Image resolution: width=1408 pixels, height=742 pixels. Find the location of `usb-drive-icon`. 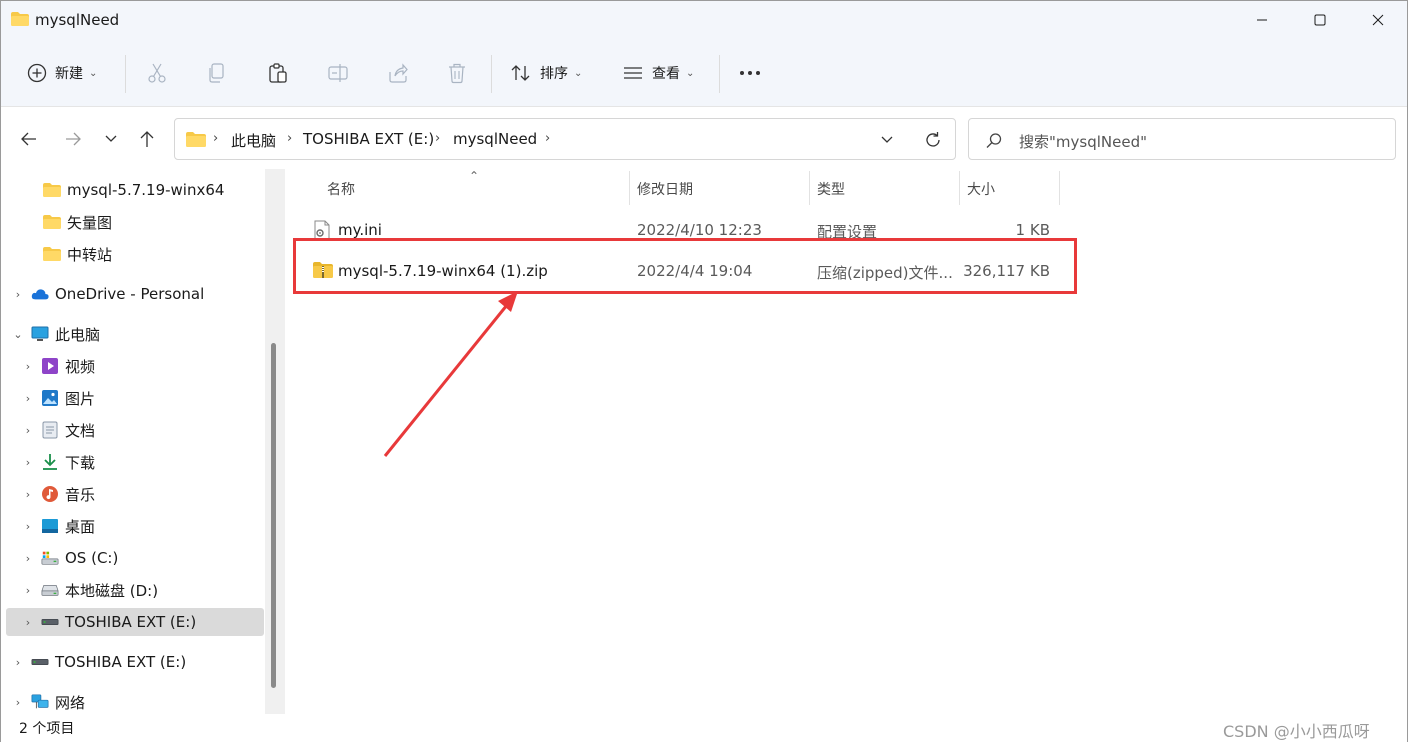

usb-drive-icon is located at coordinates (40, 662).